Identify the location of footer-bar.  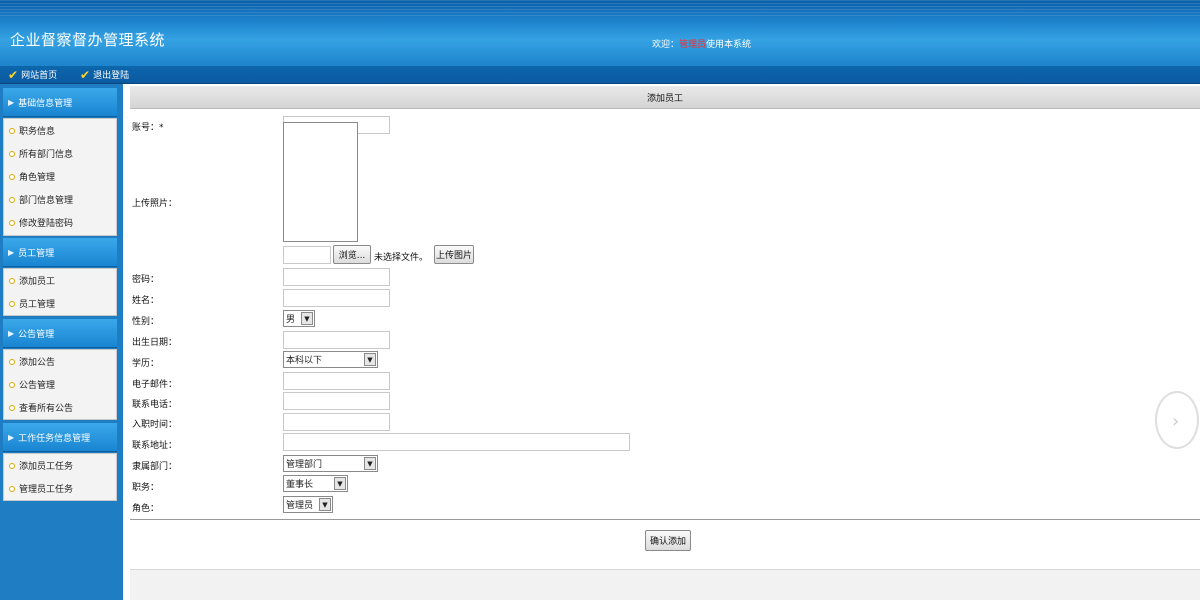
(665, 584).